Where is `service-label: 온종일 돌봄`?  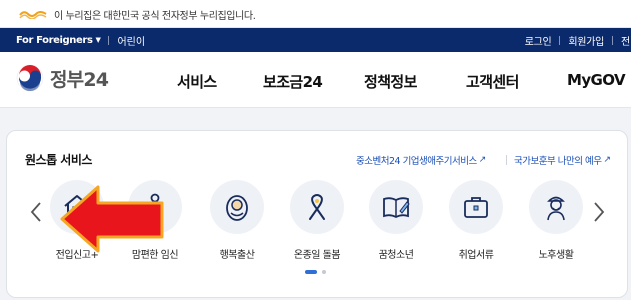 service-label: 온종일 돌봄 is located at coordinates (317, 255).